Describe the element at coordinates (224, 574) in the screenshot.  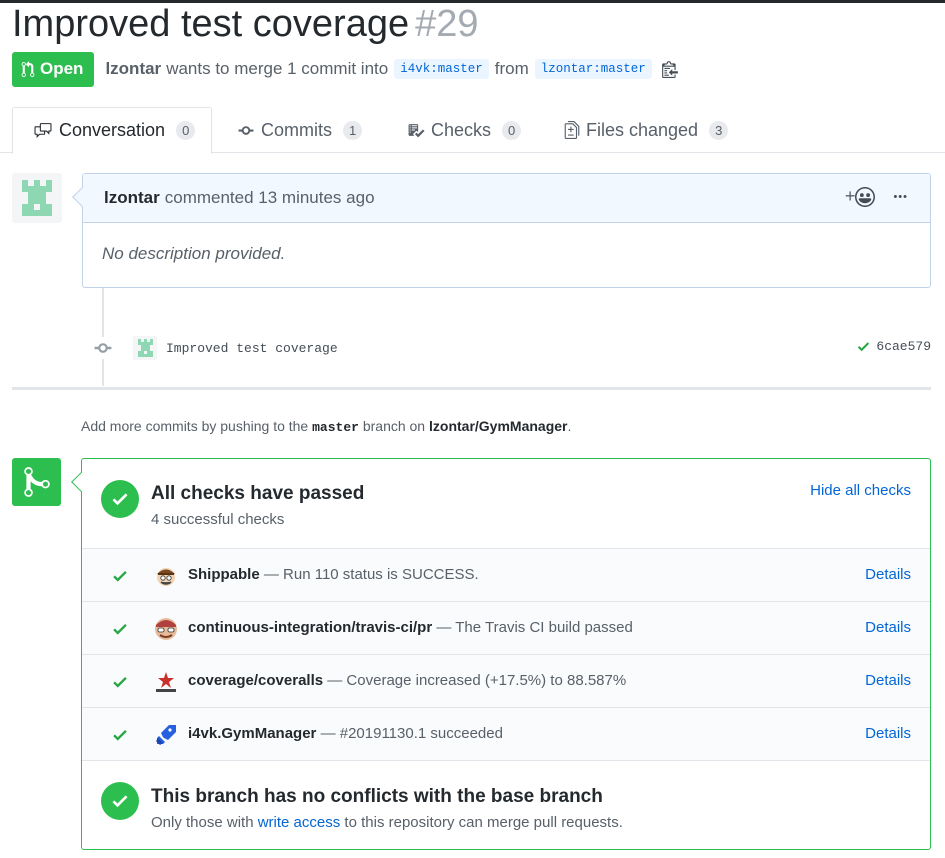
I see `check-name: Shippable` at that location.